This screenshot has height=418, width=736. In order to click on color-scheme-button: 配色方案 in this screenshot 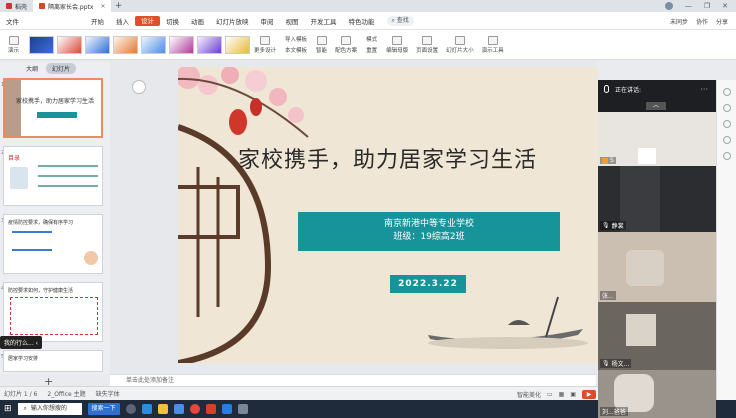, I will do `click(346, 44)`.